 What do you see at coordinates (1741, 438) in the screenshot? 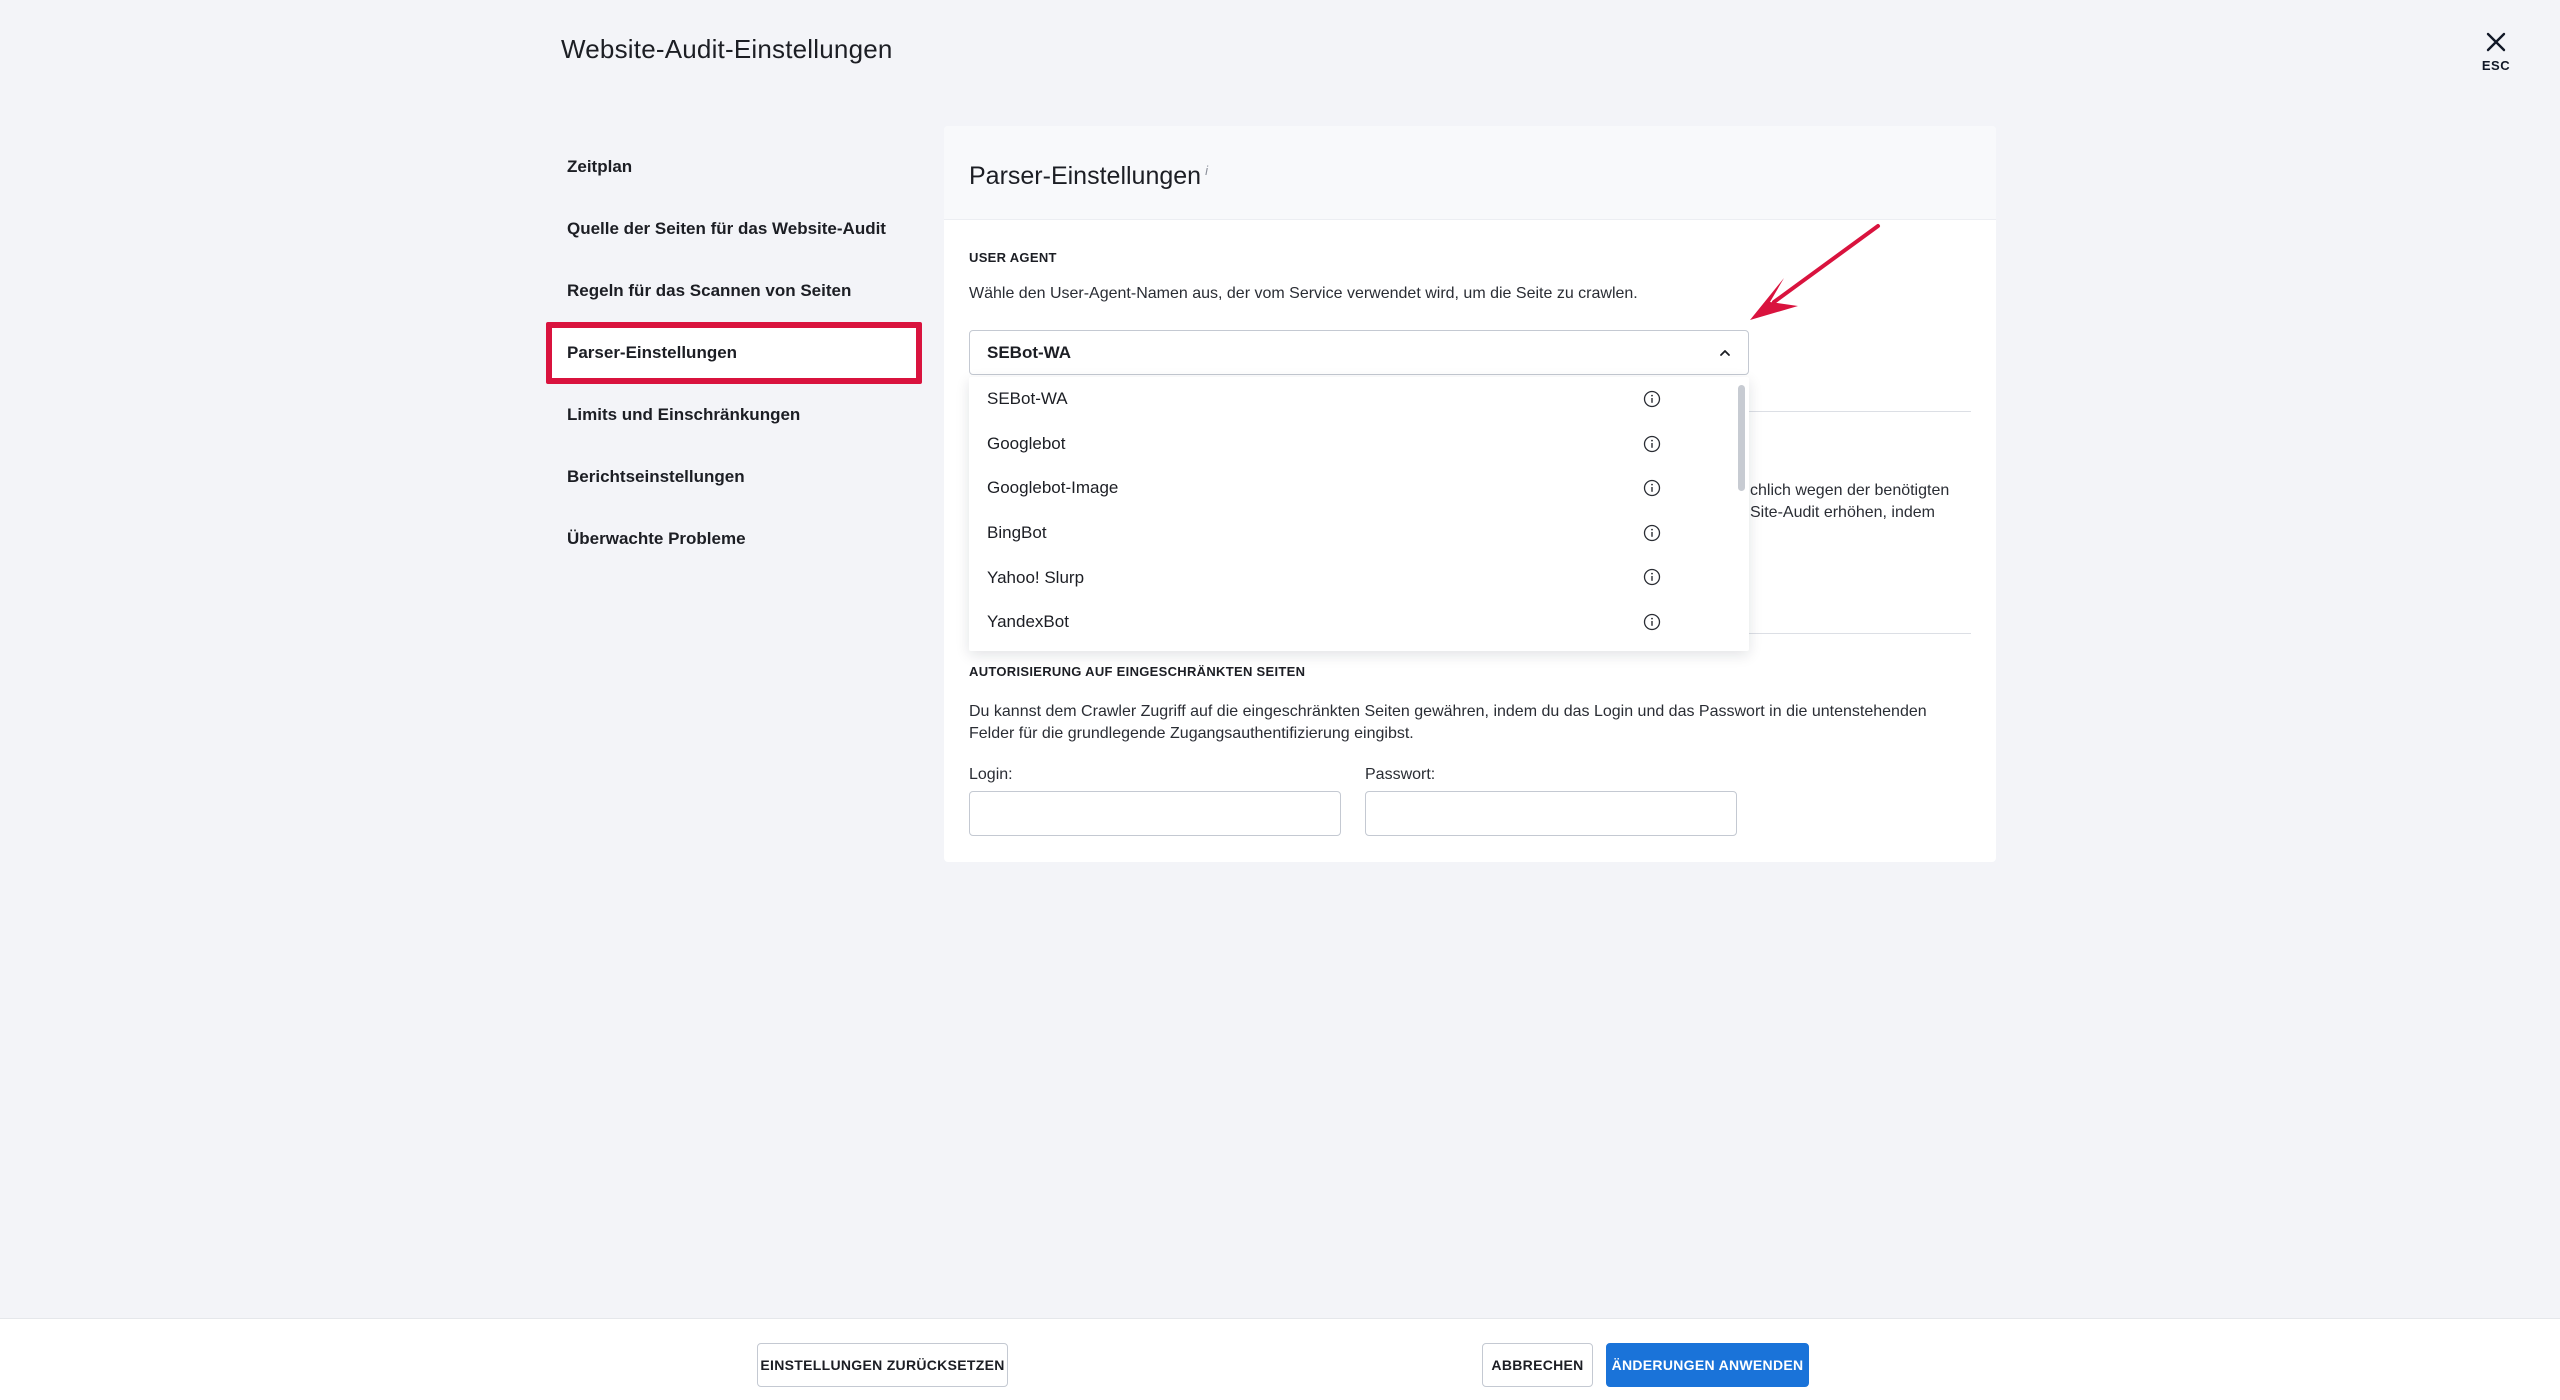
I see `dropdown-scrollbar` at bounding box center [1741, 438].